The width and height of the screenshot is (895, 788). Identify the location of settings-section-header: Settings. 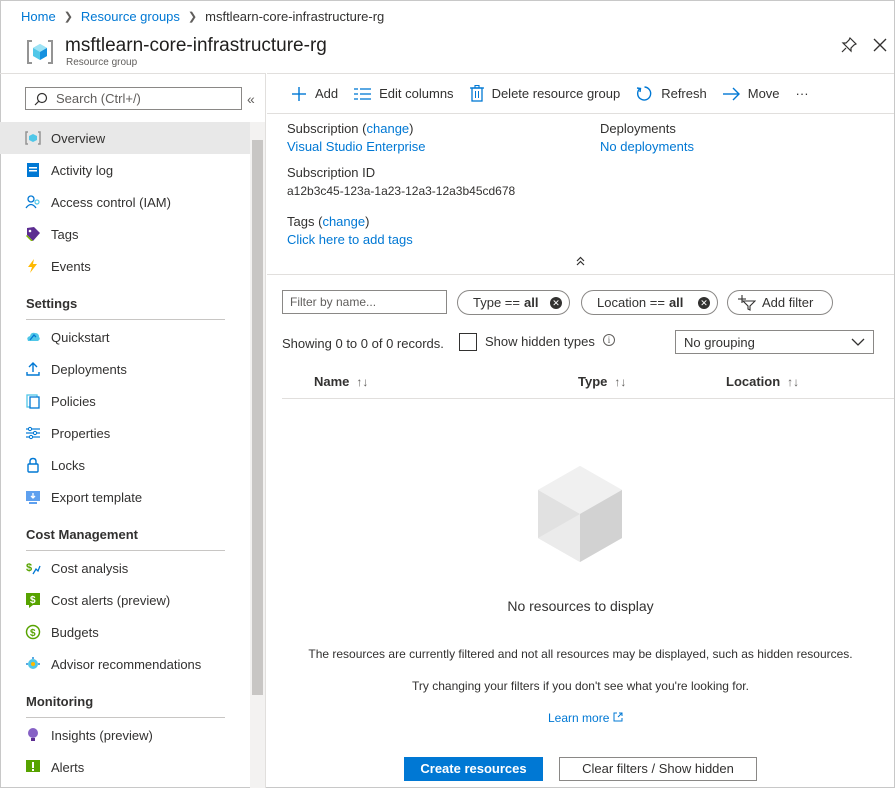
(125, 301).